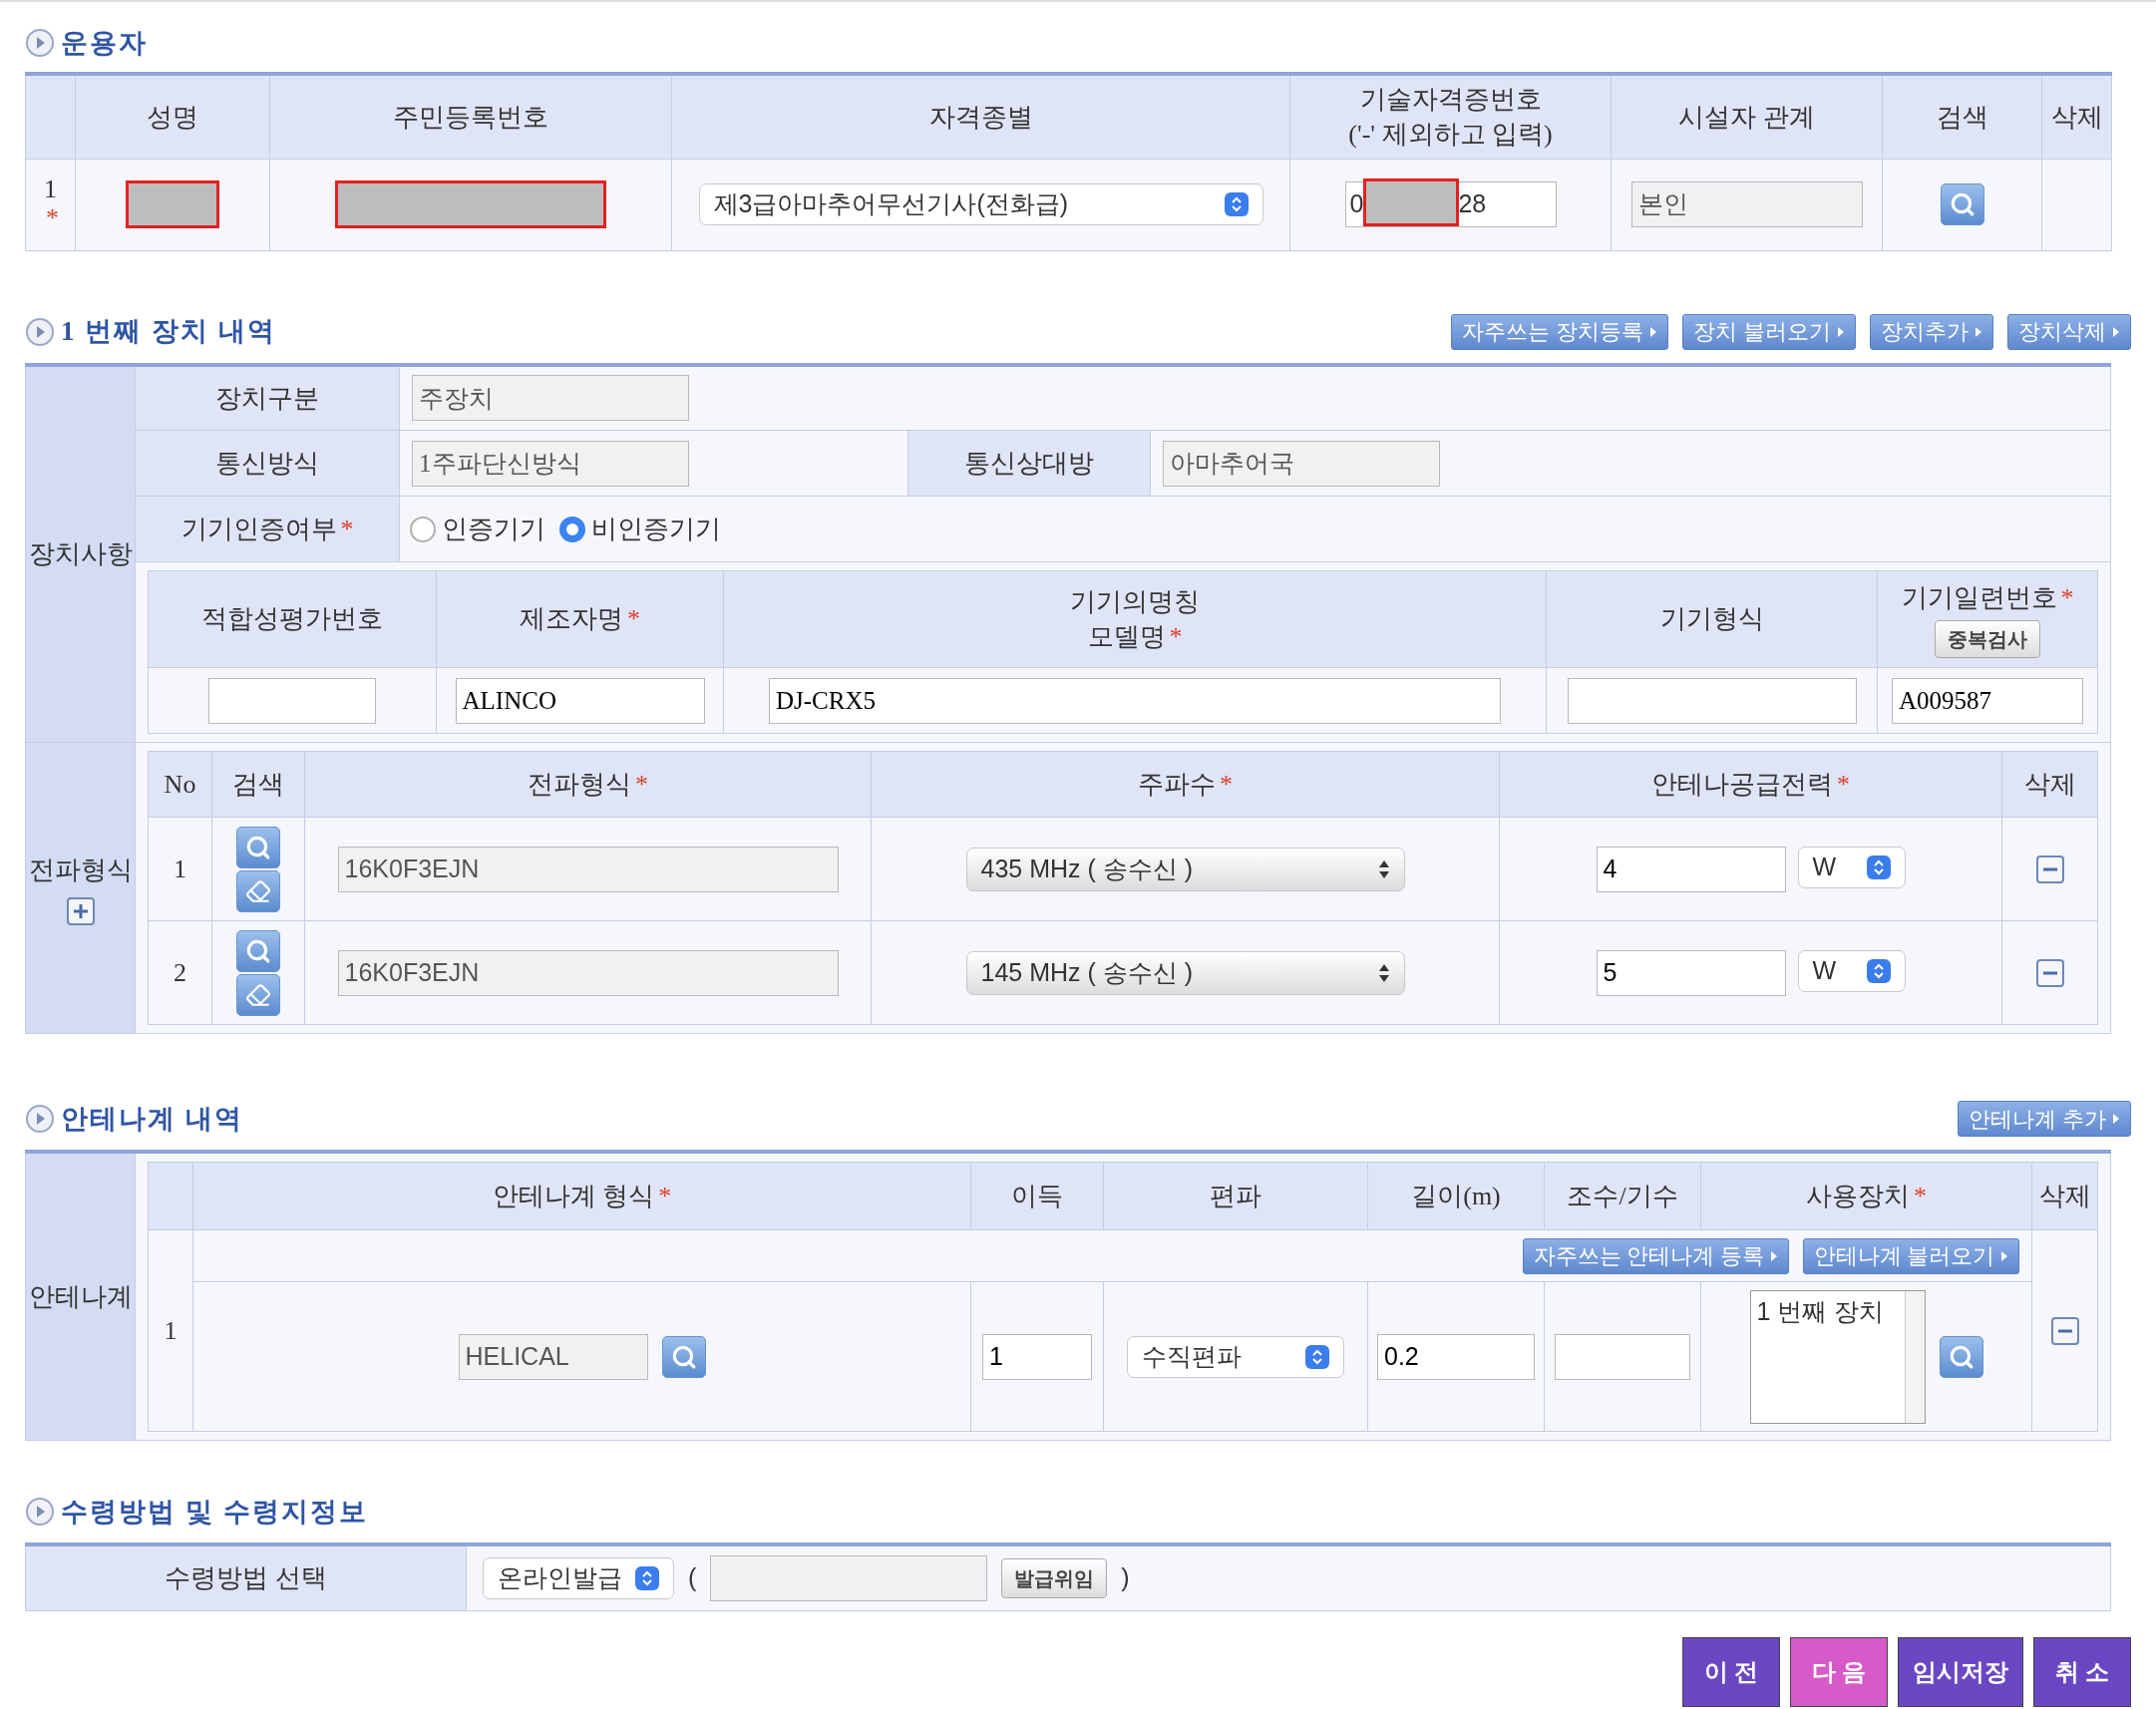  I want to click on field-label: 수령방법 선택, so click(246, 1578).